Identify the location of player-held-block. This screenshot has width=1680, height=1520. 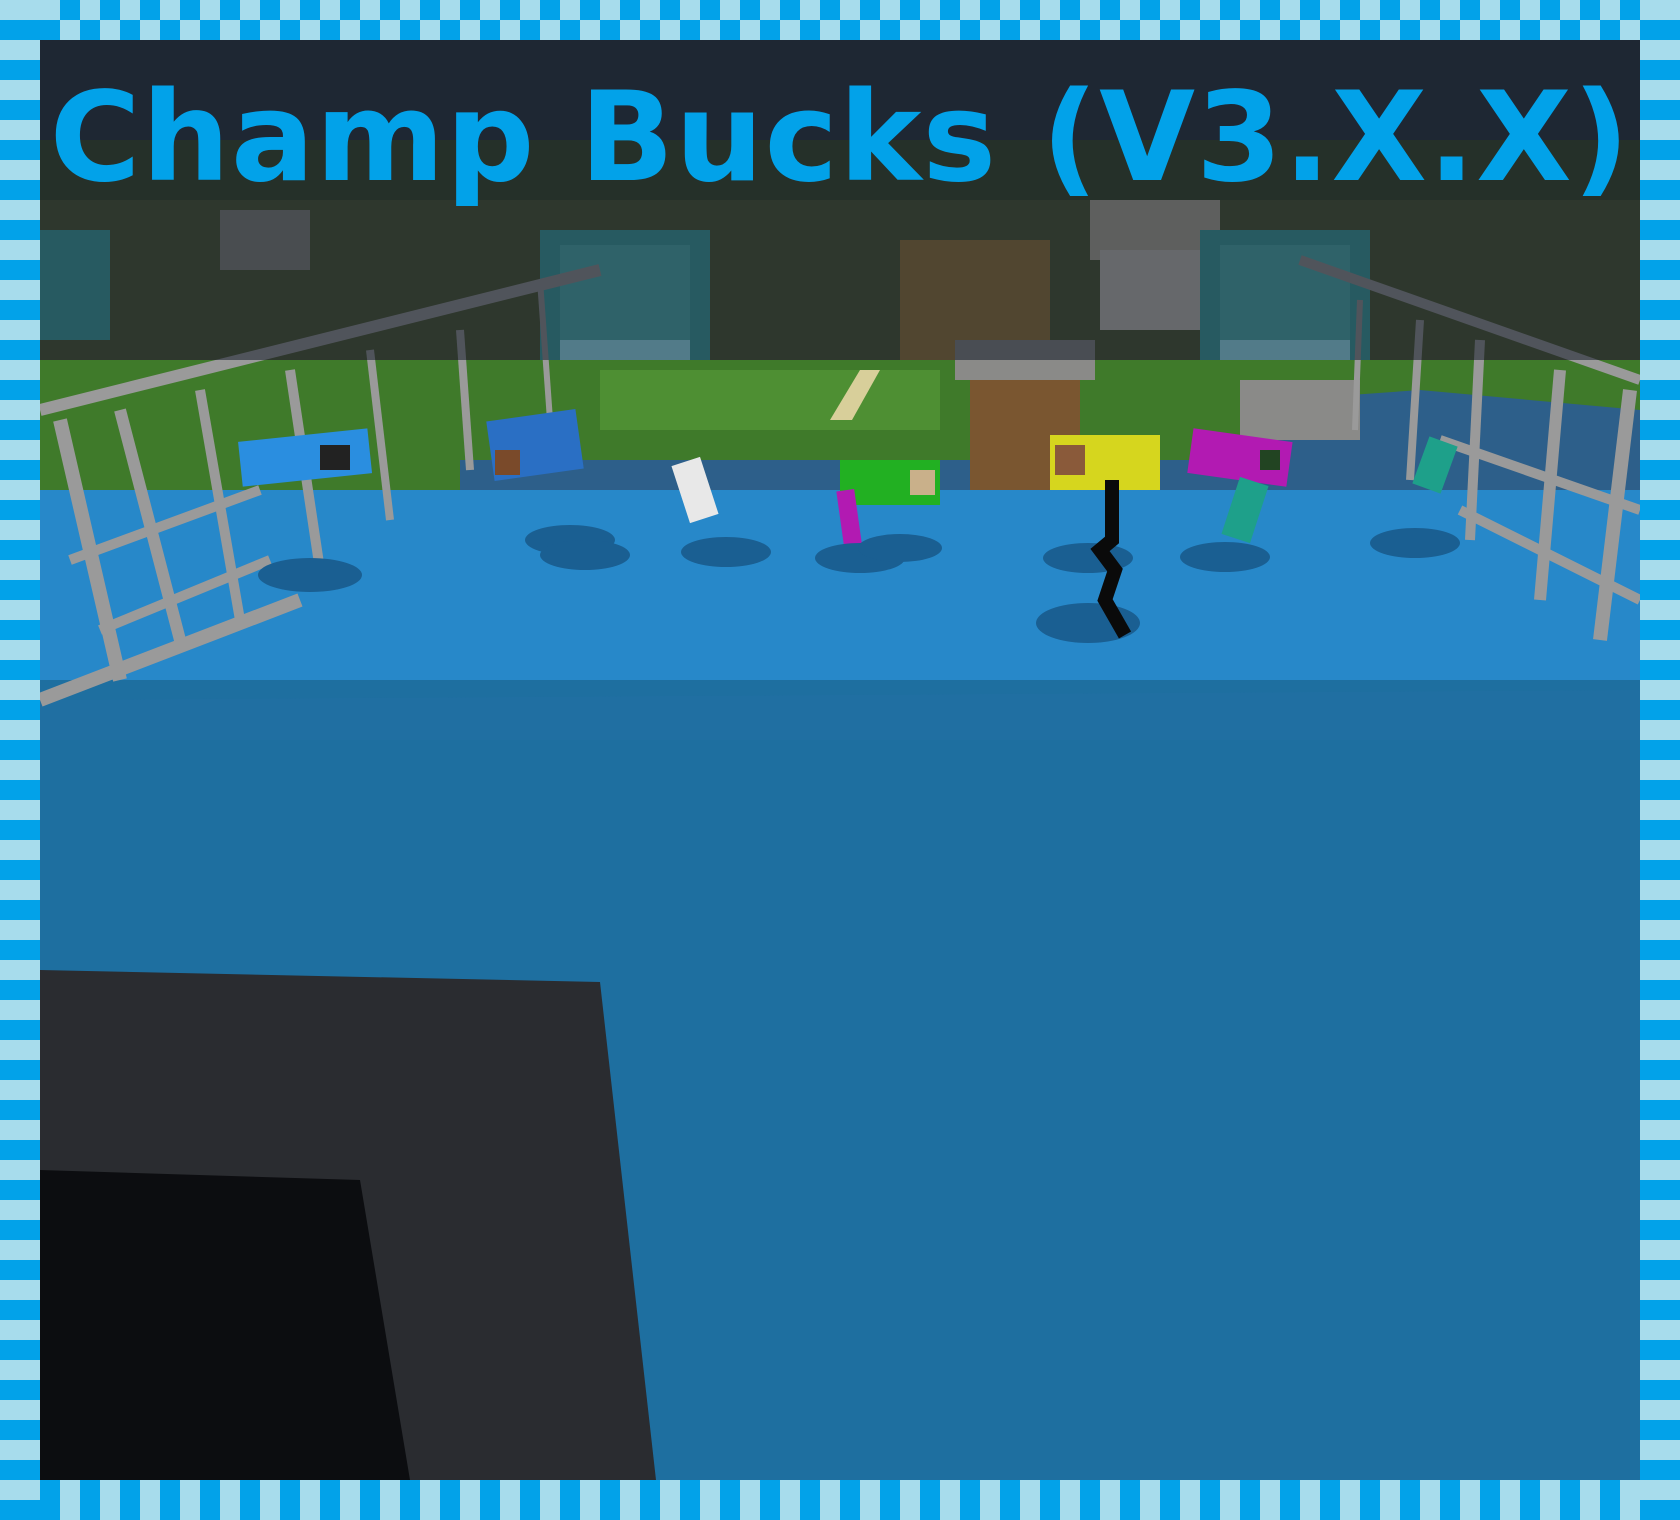
(348, 1225).